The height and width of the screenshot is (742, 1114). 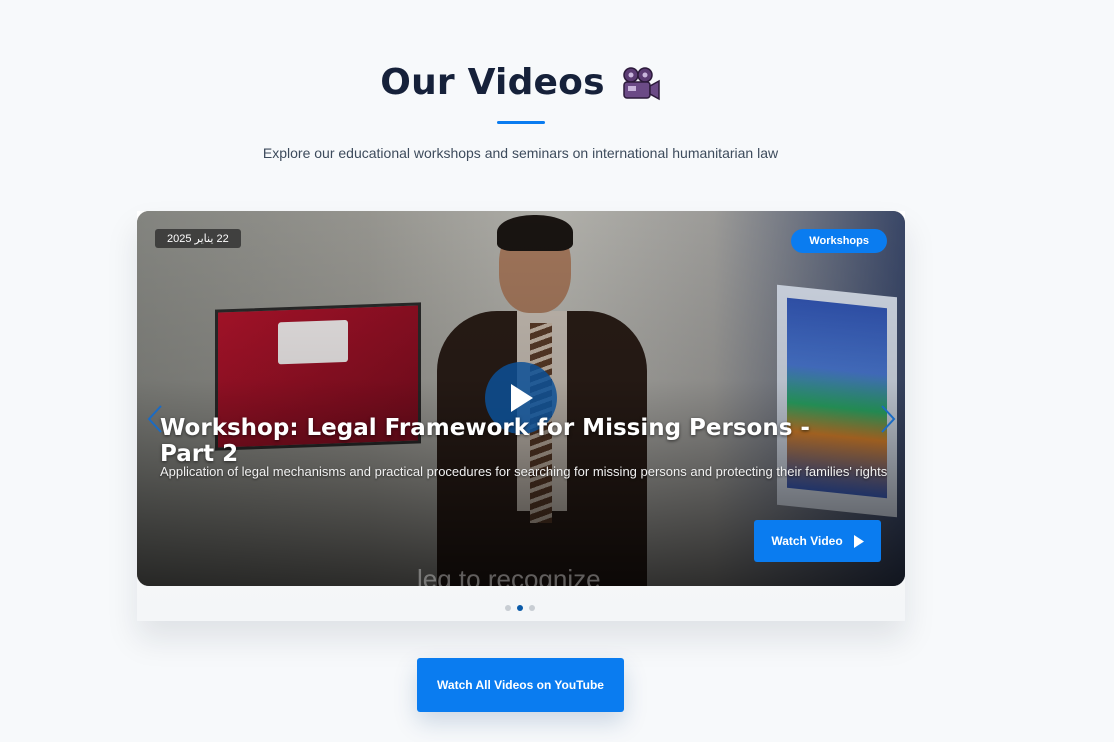 I want to click on carousel-dot-active, so click(x=520, y=608).